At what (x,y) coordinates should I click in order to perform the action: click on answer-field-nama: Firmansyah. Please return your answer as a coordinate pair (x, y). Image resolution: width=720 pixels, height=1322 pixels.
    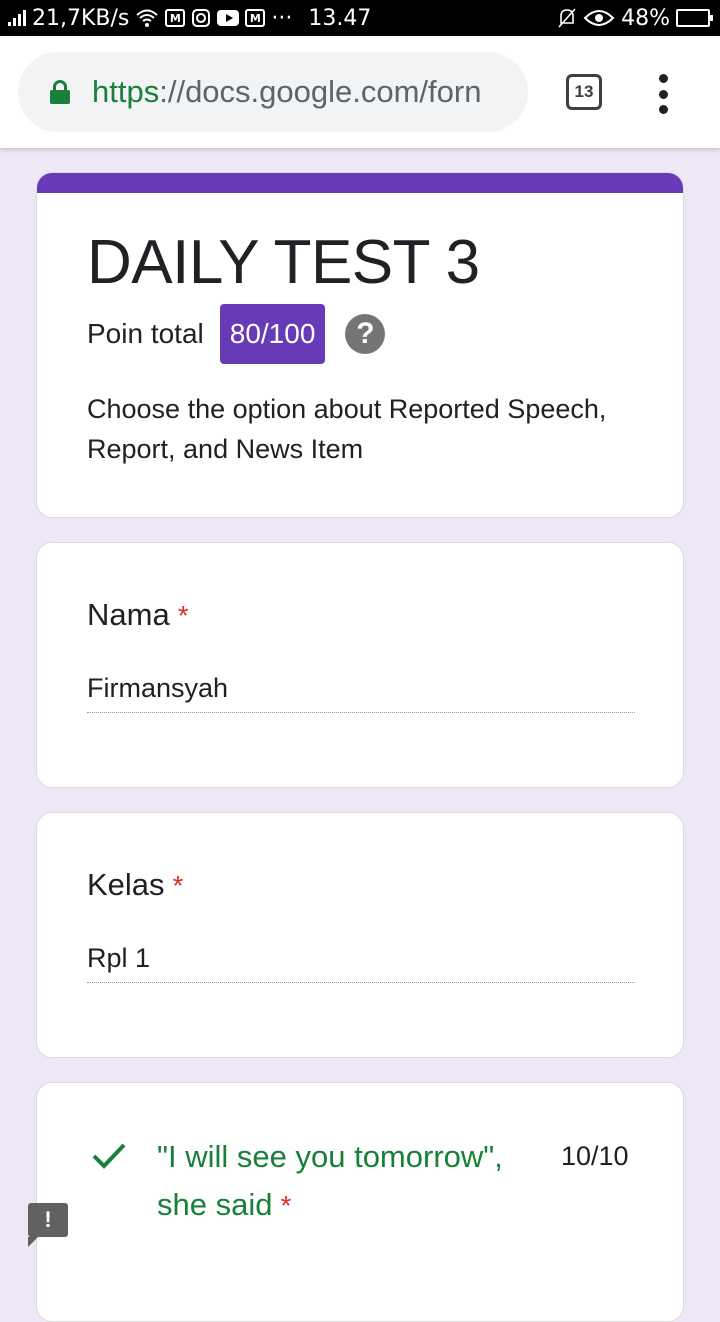
    Looking at the image, I should click on (361, 693).